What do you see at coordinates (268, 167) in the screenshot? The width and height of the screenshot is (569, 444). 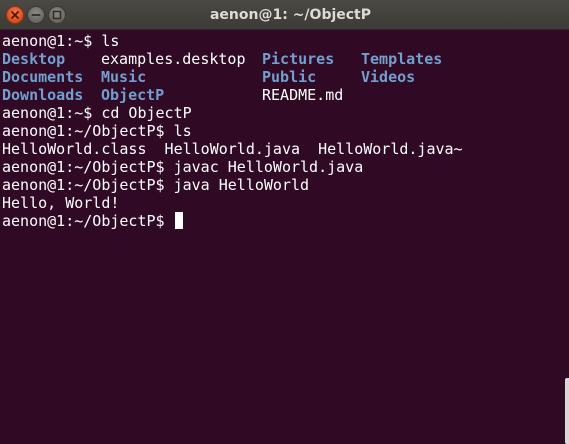 I see `command-text: javac HelloWorld.java` at bounding box center [268, 167].